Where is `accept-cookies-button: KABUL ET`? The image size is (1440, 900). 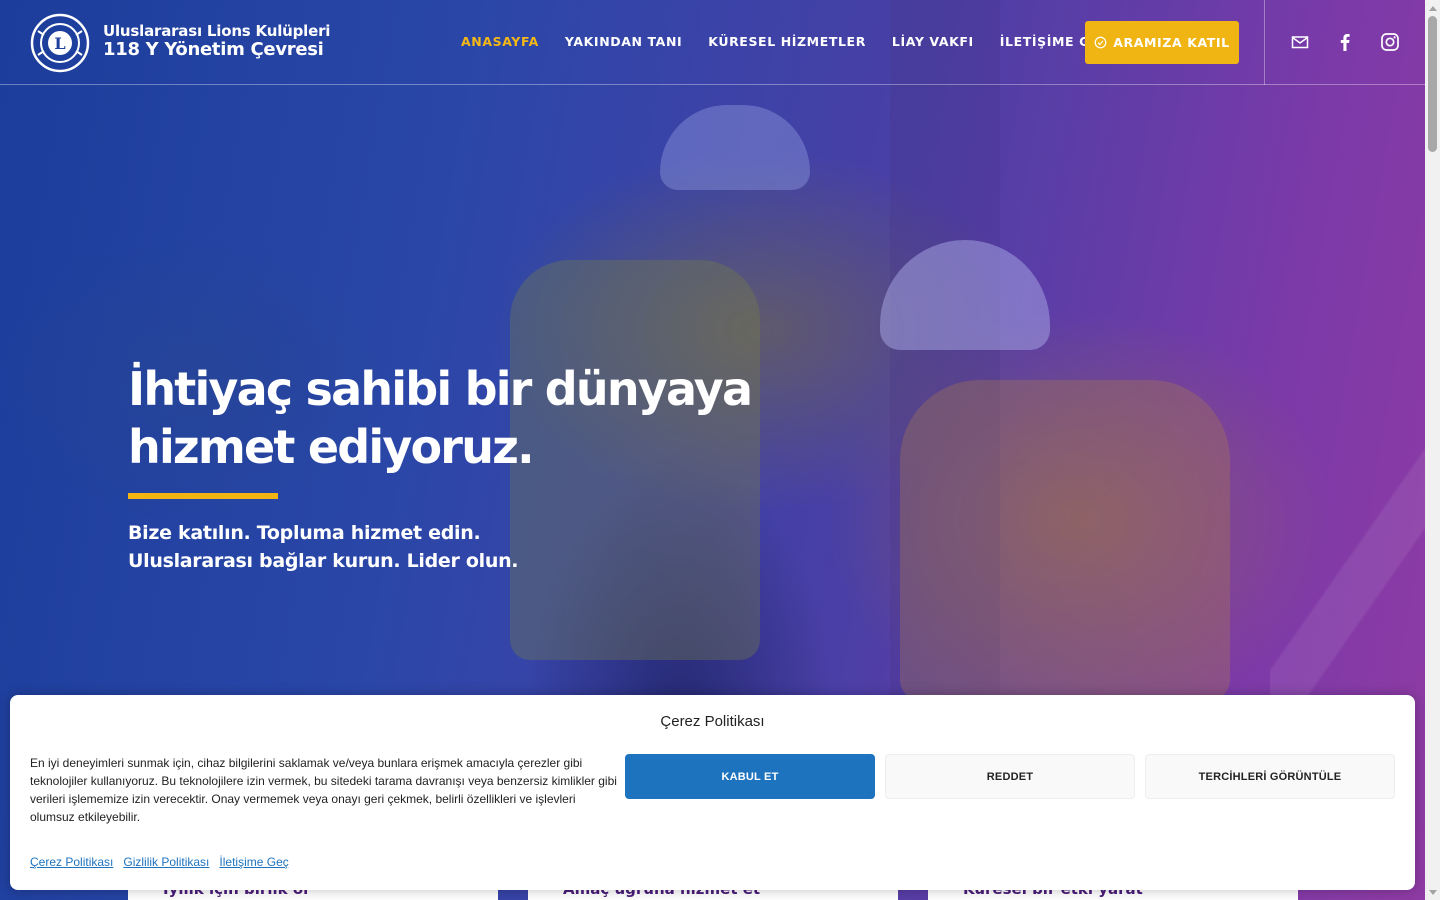
accept-cookies-button: KABUL ET is located at coordinates (750, 776).